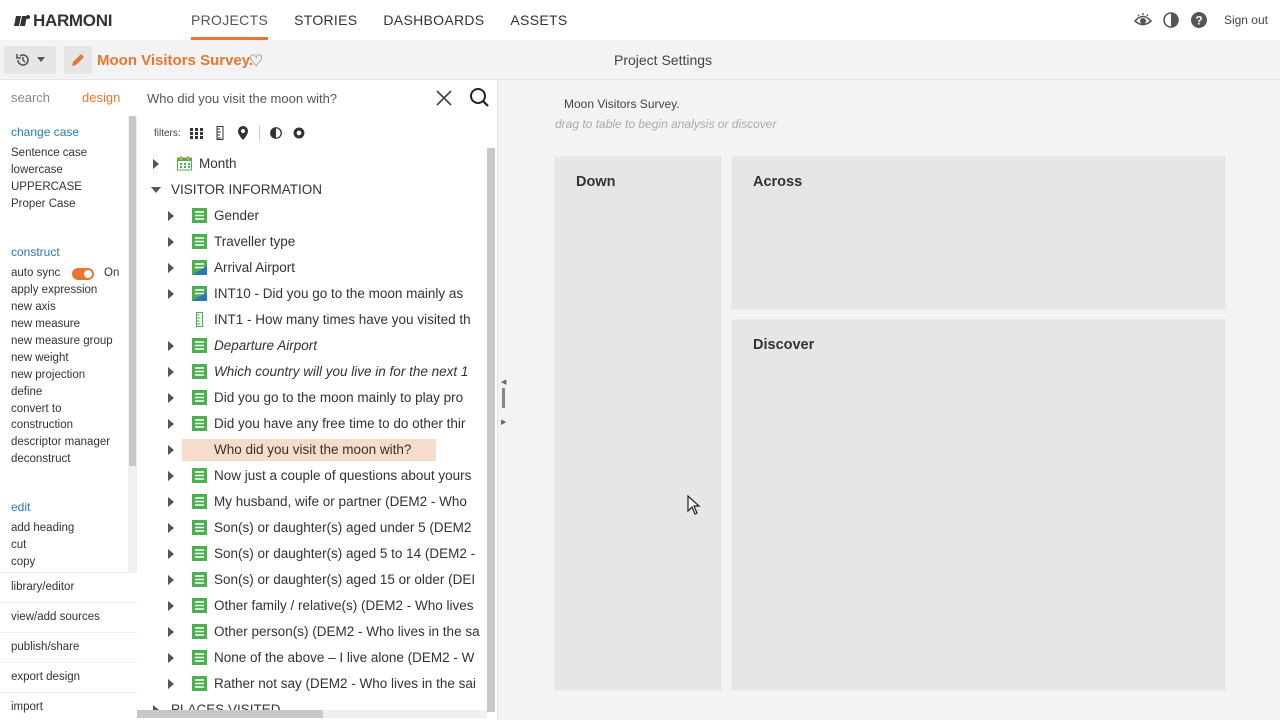  Describe the element at coordinates (26, 392) in the screenshot. I see `define-item: define` at that location.